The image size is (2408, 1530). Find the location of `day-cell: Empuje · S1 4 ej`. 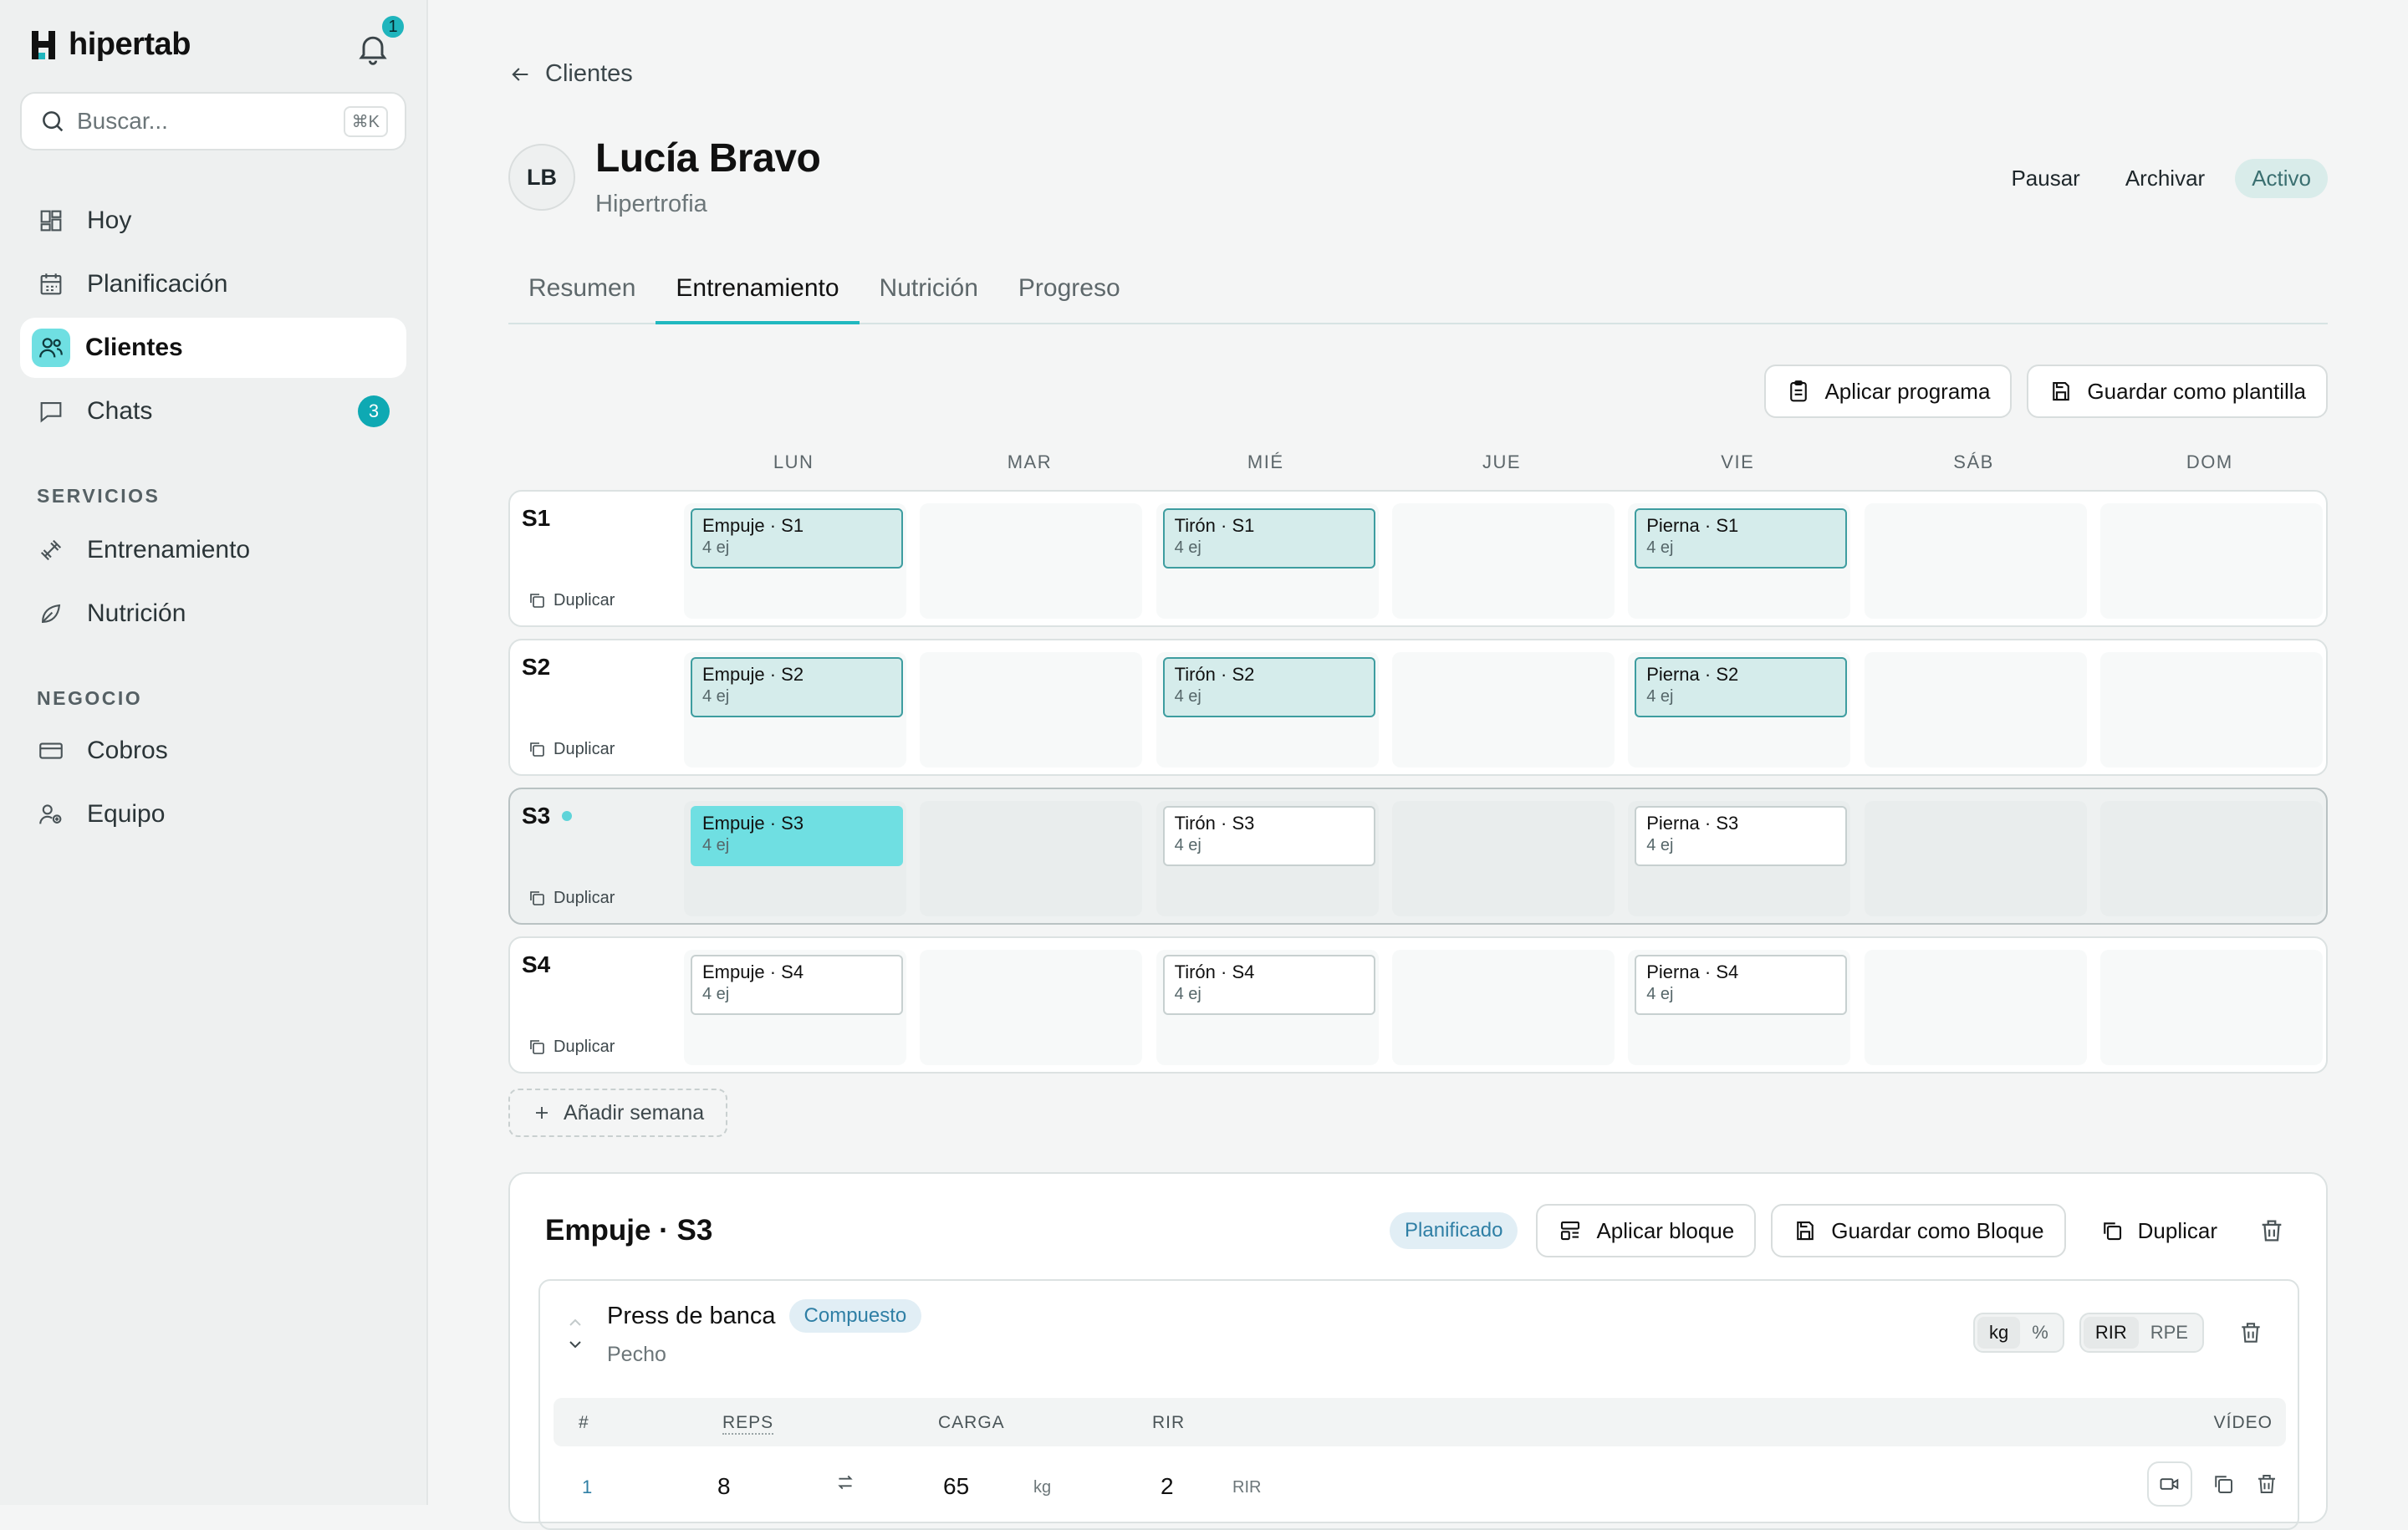

day-cell: Empuje · S1 4 ej is located at coordinates (795, 561).